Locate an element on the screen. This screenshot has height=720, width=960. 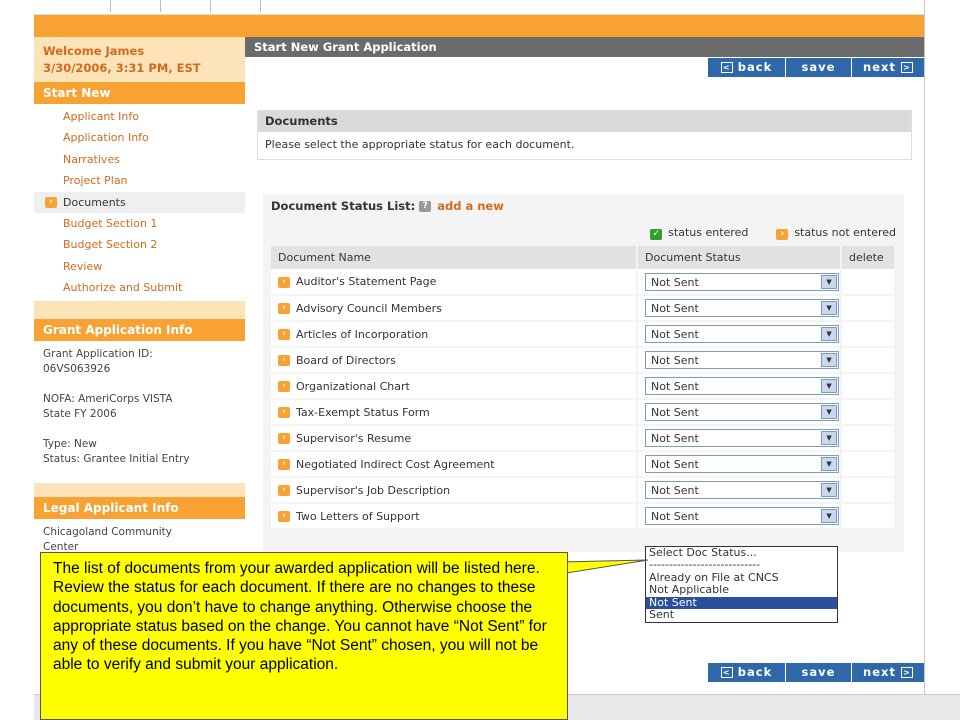
document-name: Board of Directors is located at coordinates (346, 360).